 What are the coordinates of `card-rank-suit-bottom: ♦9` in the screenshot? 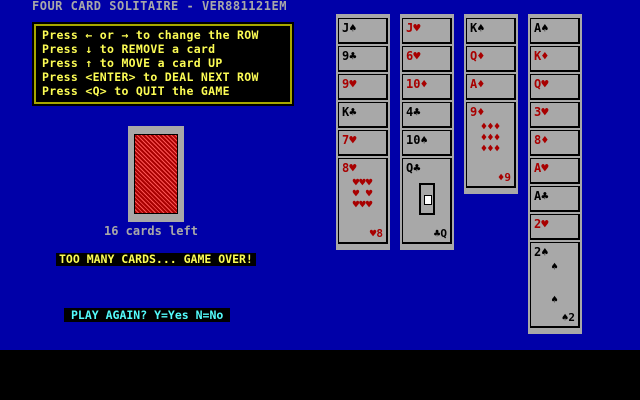 It's located at (504, 177).